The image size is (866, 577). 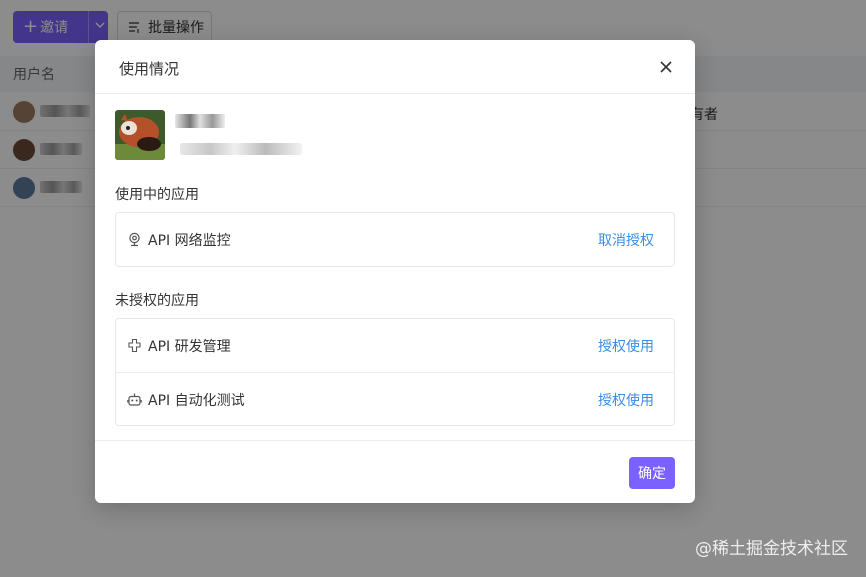 What do you see at coordinates (189, 241) in the screenshot?
I see `app-name: API 网络监控` at bounding box center [189, 241].